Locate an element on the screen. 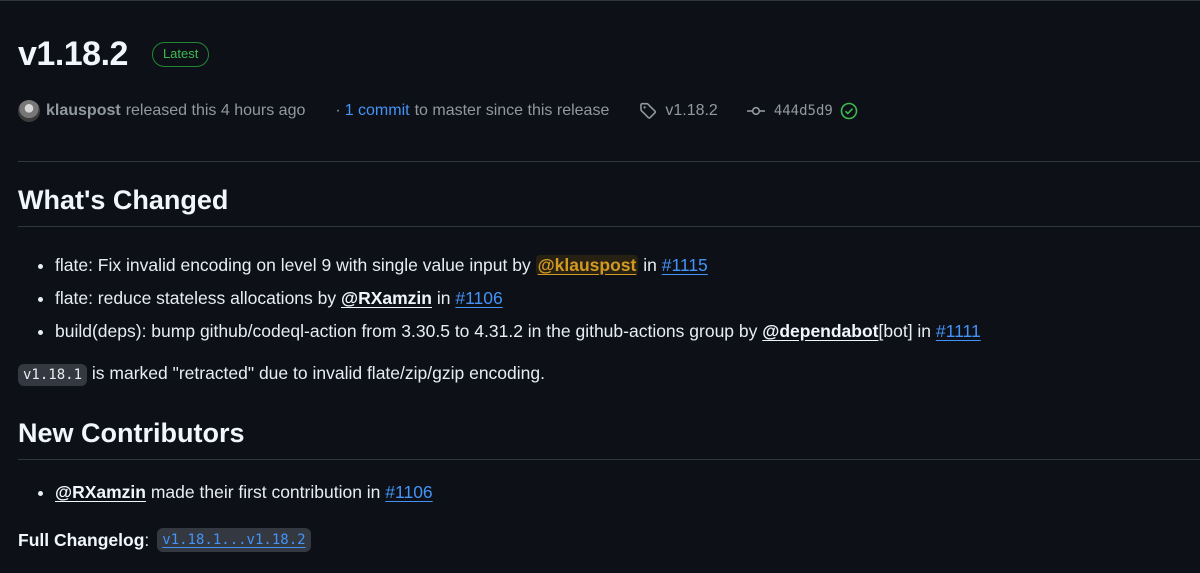  commit-link: 444d5d9 is located at coordinates (802, 111).